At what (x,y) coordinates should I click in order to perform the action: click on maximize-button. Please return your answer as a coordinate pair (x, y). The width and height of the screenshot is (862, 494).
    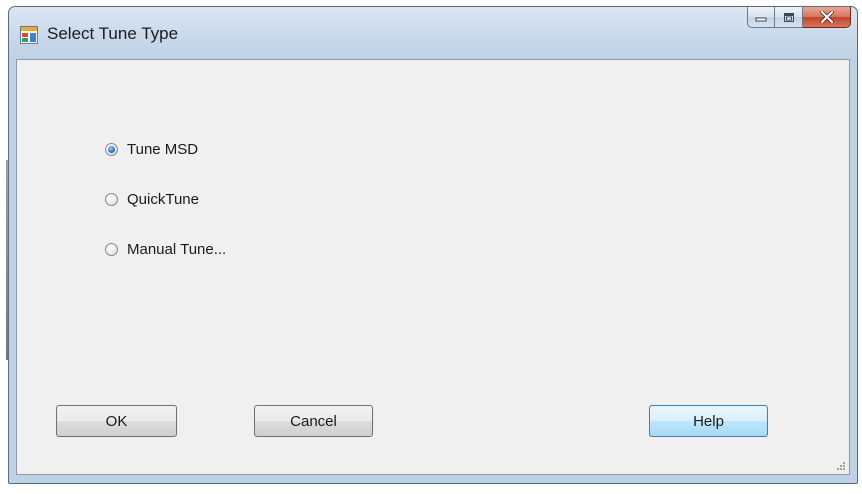
    Looking at the image, I should click on (789, 17).